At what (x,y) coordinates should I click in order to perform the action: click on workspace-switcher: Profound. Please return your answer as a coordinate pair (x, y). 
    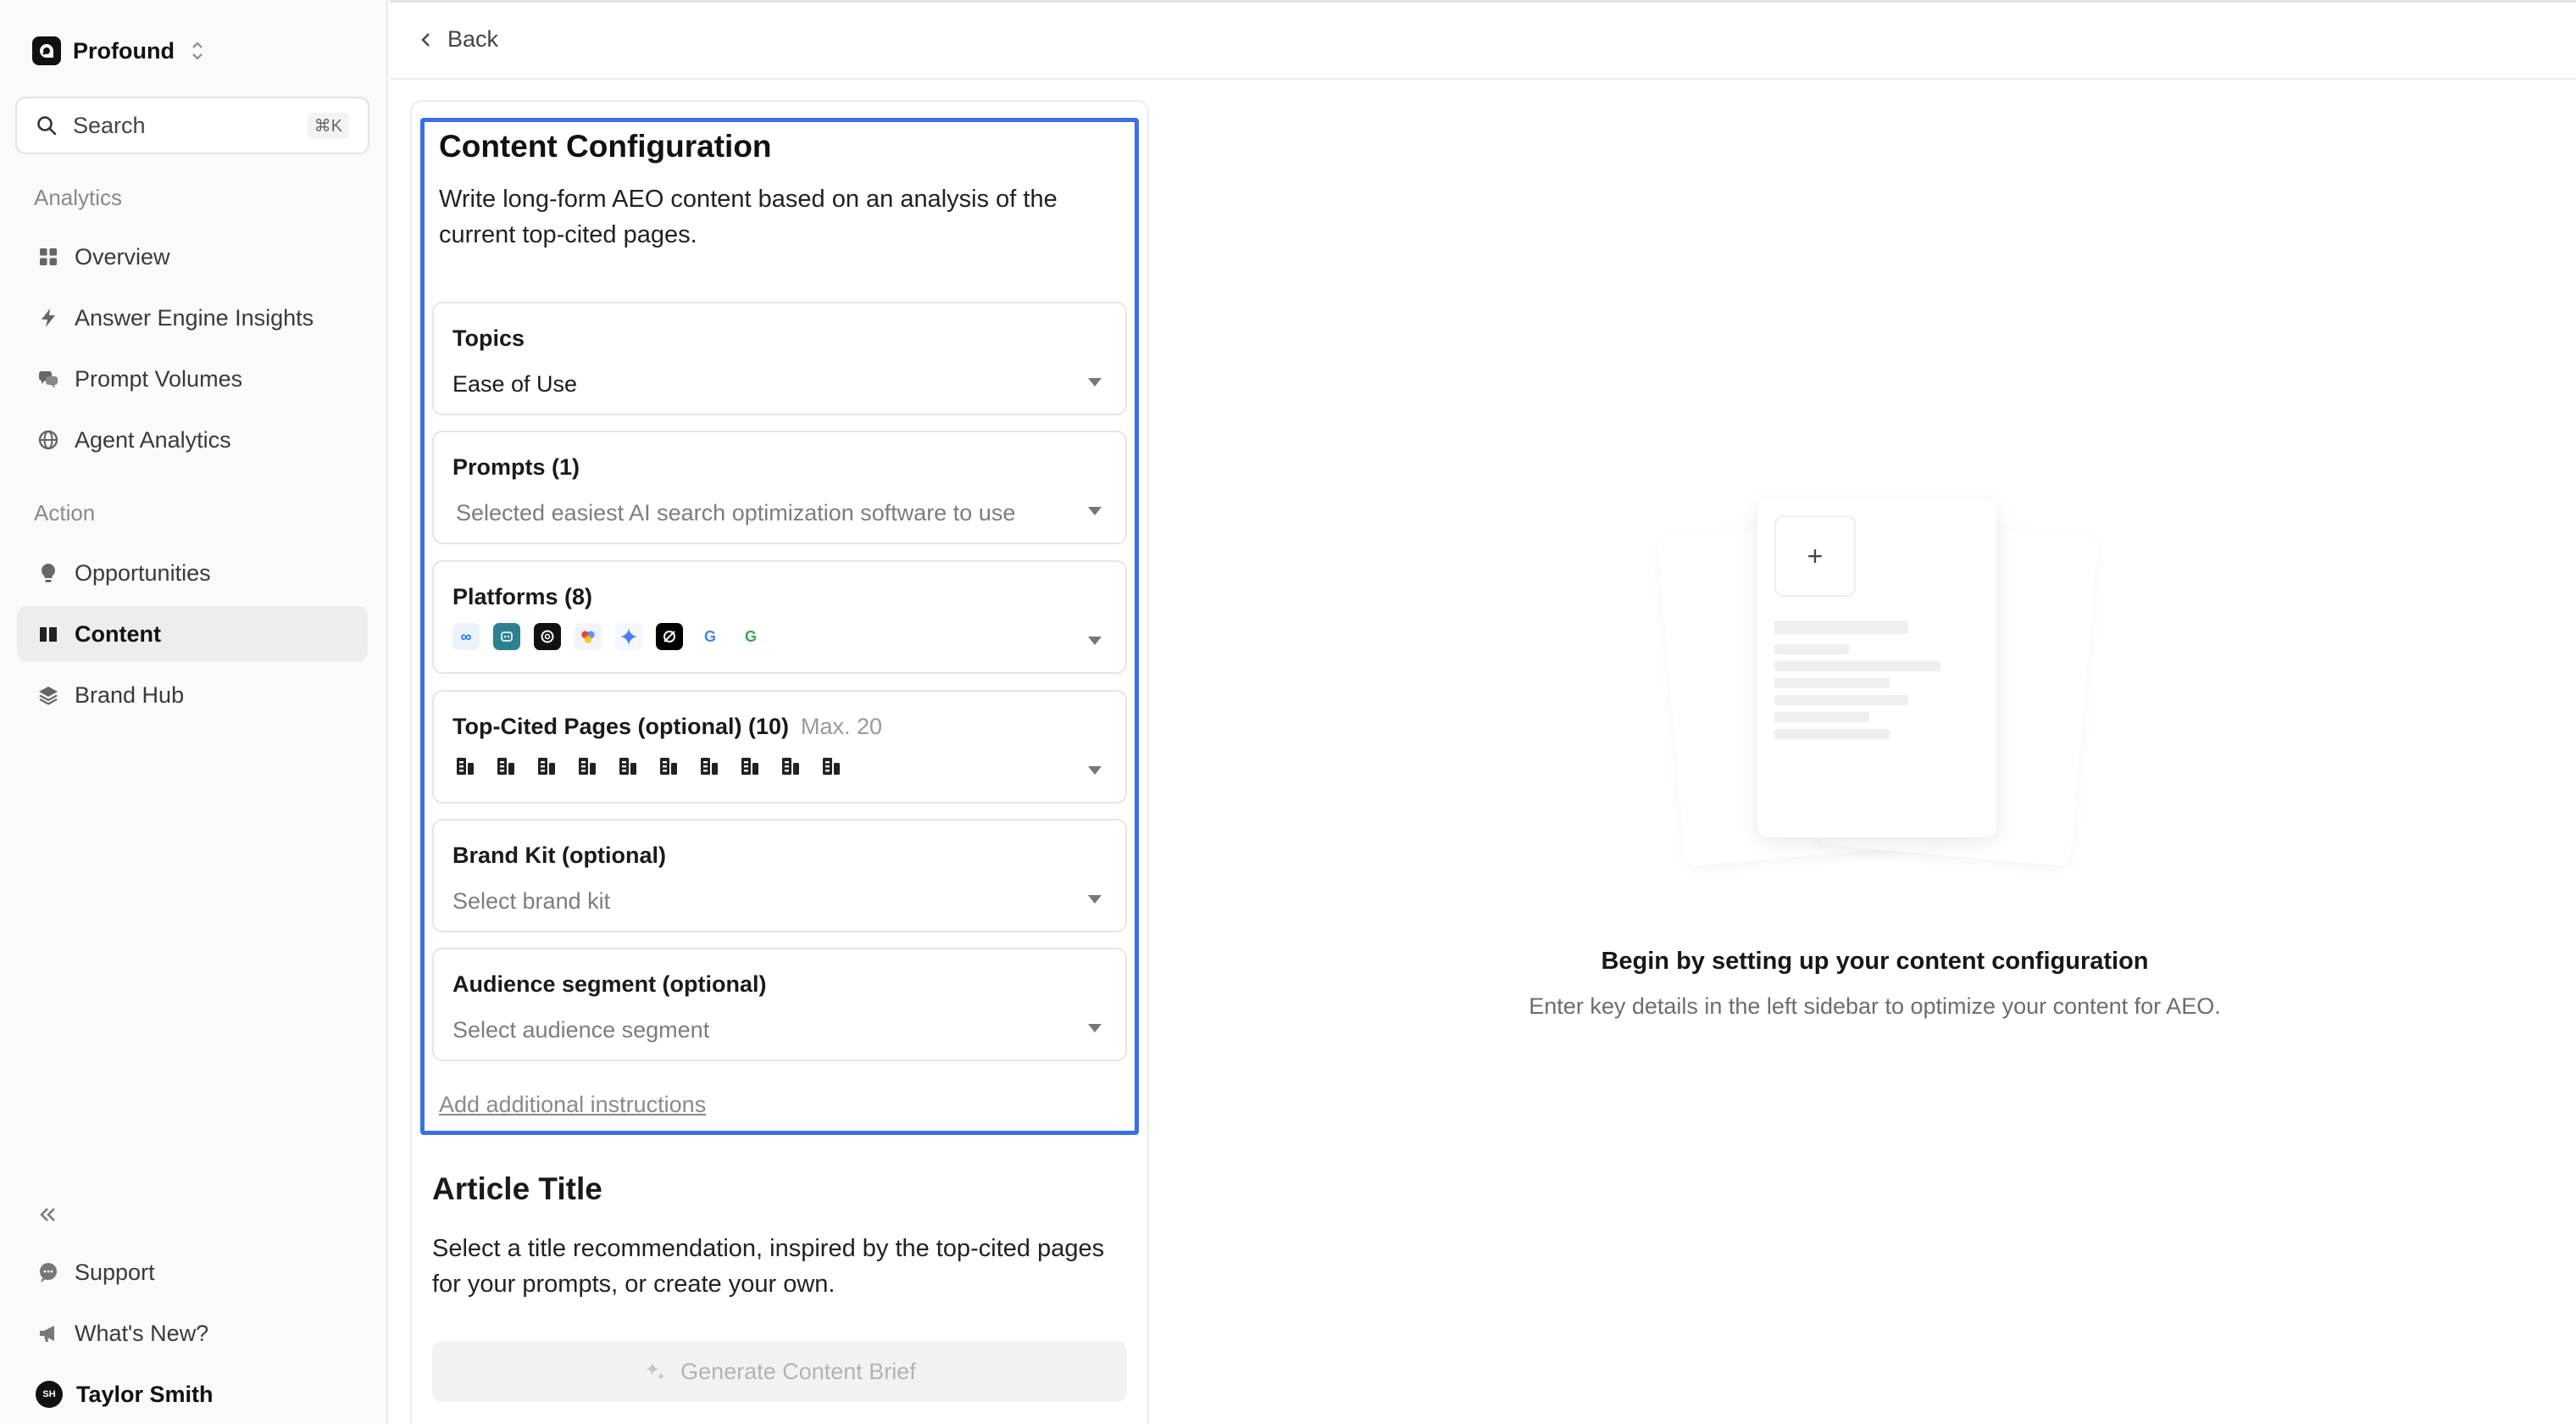
    Looking at the image, I should click on (118, 51).